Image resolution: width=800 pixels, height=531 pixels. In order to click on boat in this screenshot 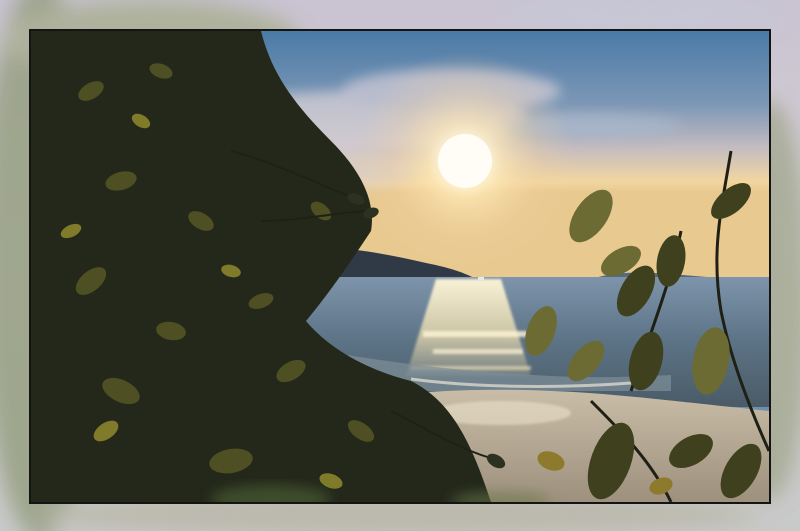, I will do `click(481, 278)`.